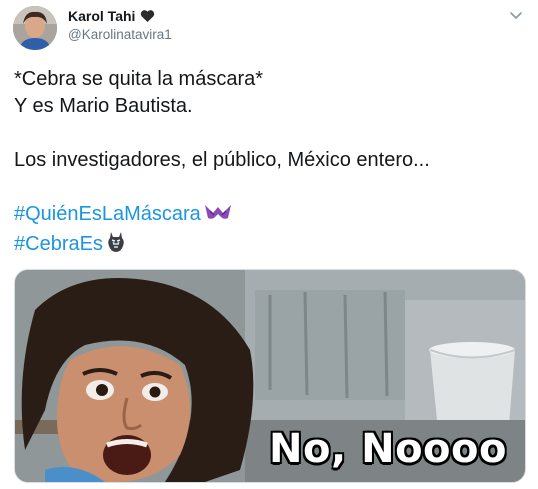 The image size is (538, 489). I want to click on tweet-line: *Cebra se quita la máscara*, so click(139, 79).